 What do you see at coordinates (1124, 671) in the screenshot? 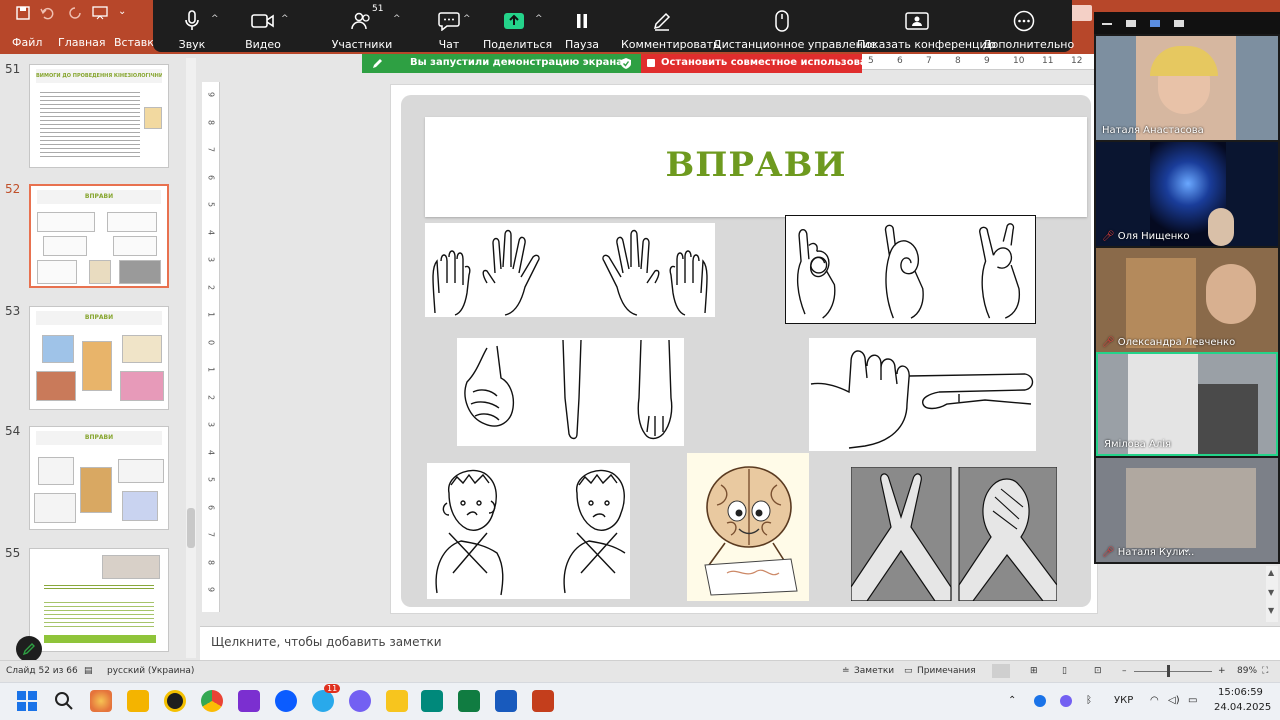
I see `zoom-out-icon: –` at bounding box center [1124, 671].